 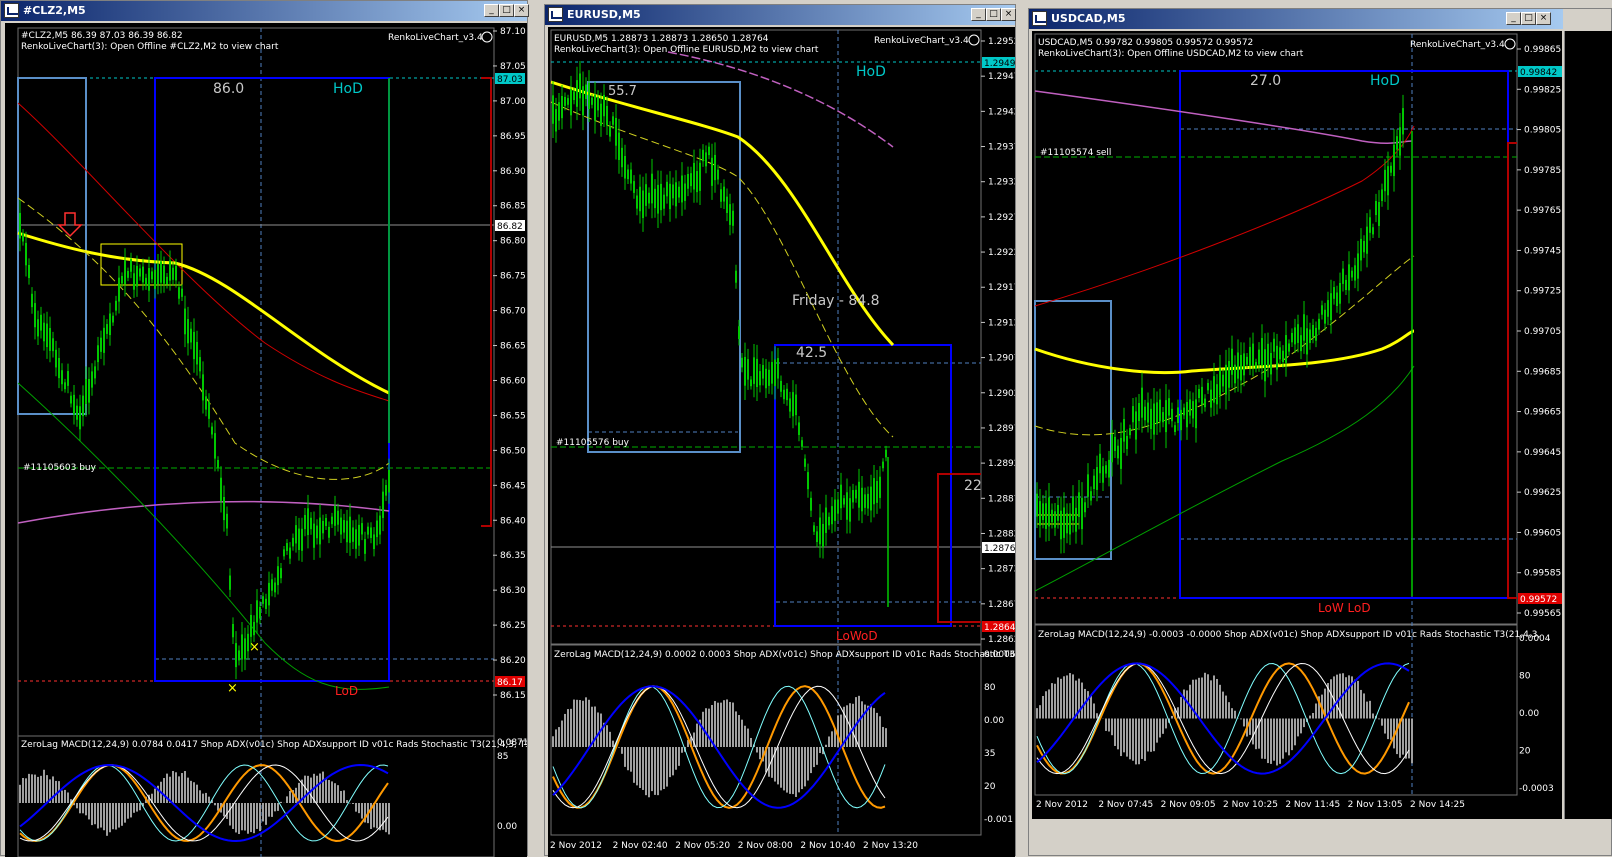 I want to click on window-titlebar: #CLZ2,M5, so click(x=264, y=11).